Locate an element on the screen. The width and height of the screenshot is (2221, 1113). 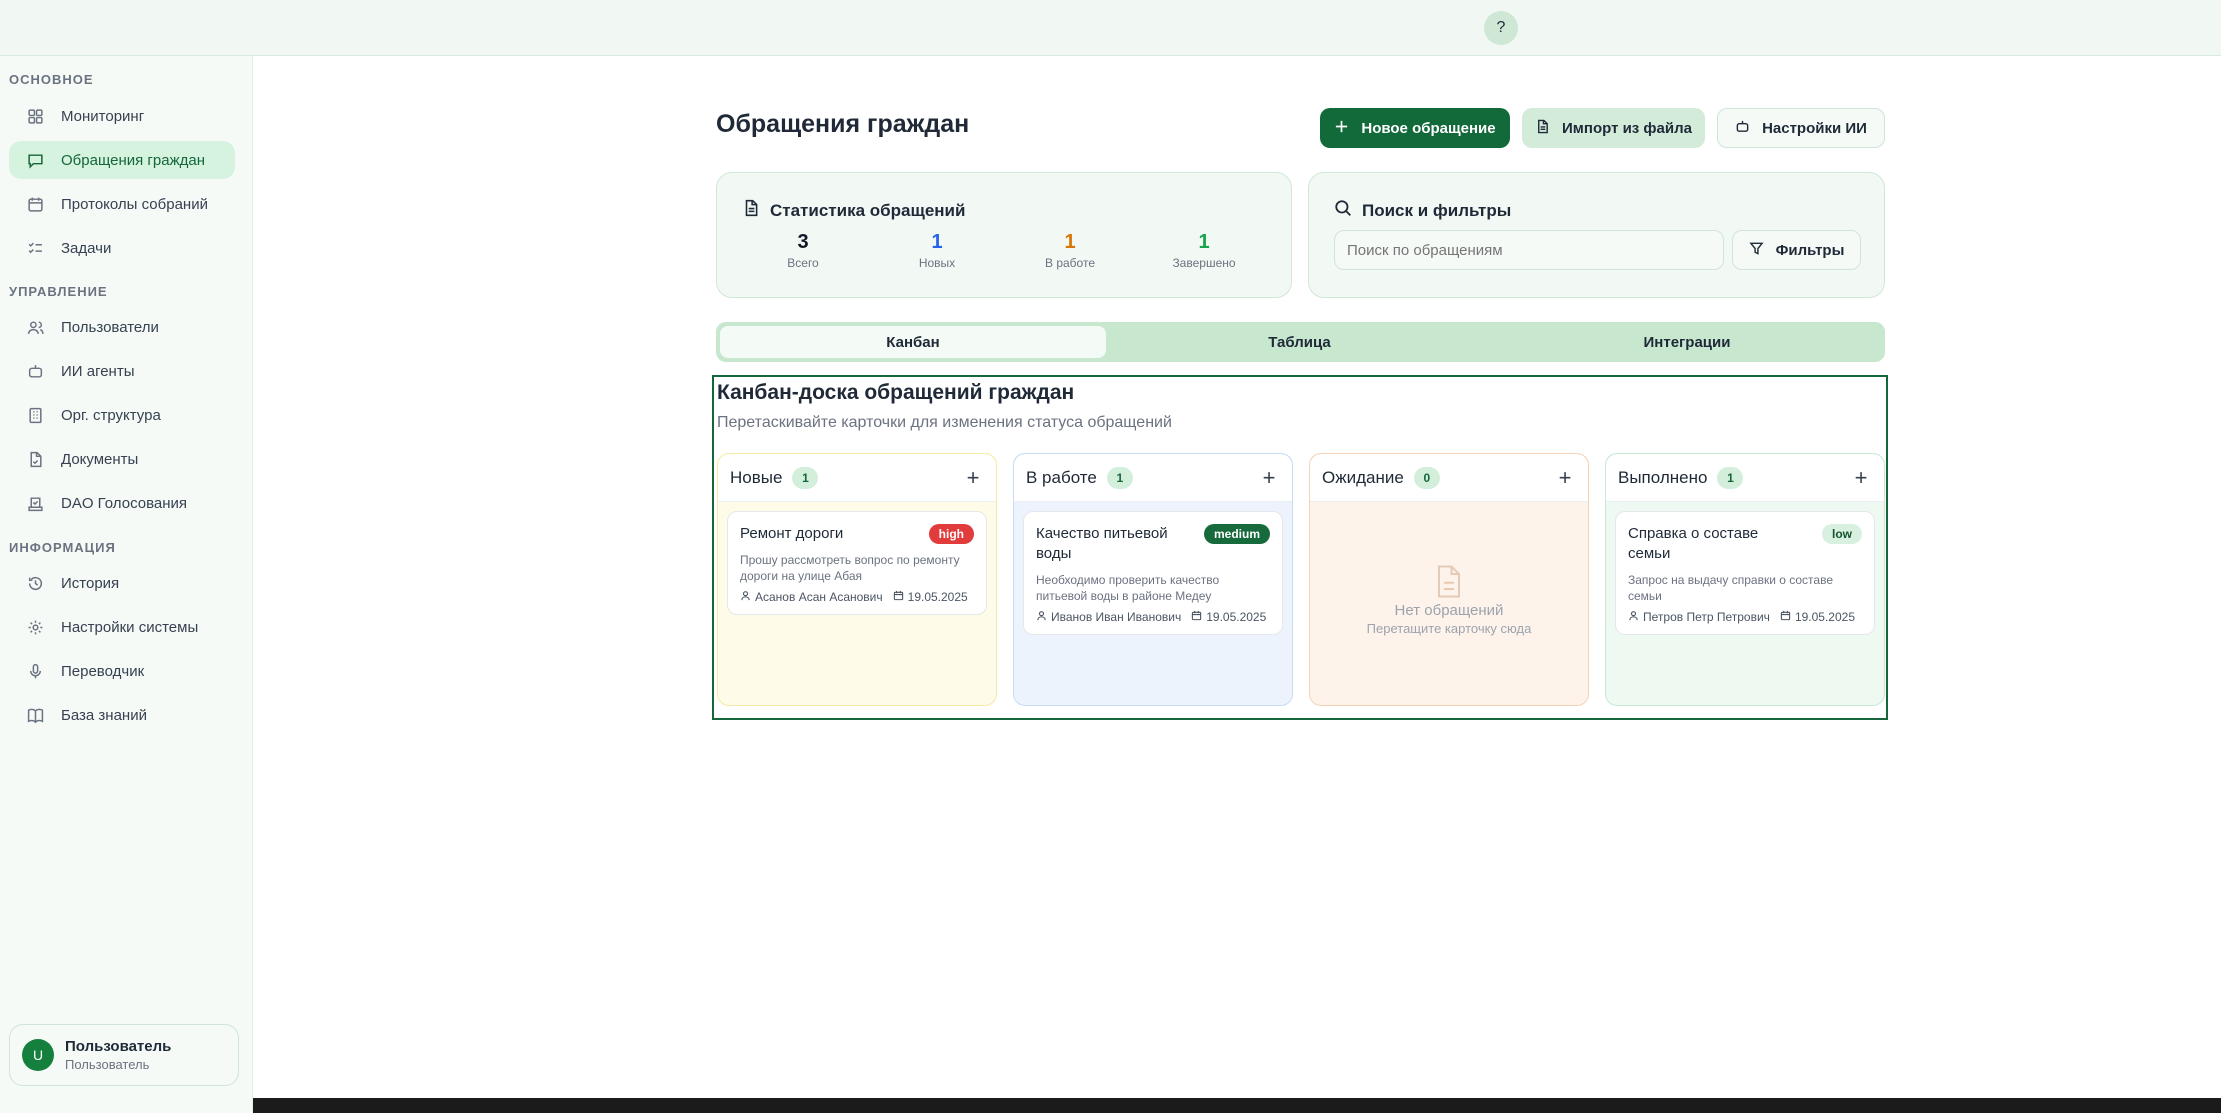
stats-title: Статистика обращений is located at coordinates (868, 210).